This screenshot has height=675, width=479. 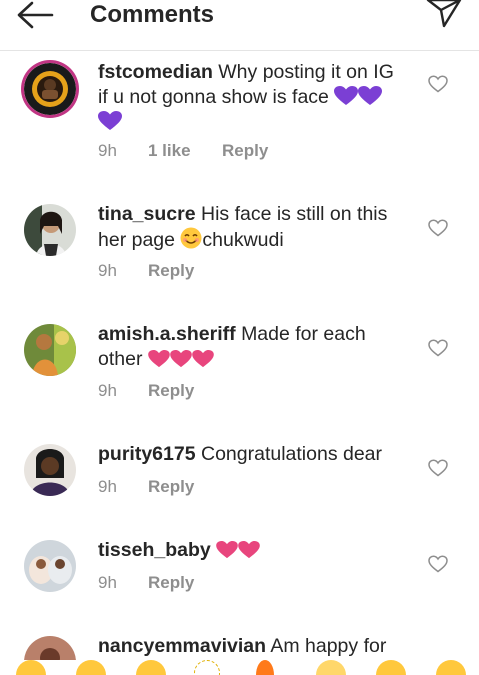 What do you see at coordinates (391, 667) in the screenshot?
I see `crying-icon` at bounding box center [391, 667].